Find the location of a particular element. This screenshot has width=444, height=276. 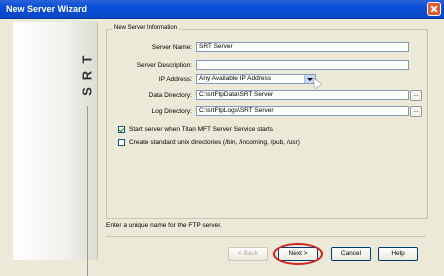

help-button: Help is located at coordinates (398, 254).